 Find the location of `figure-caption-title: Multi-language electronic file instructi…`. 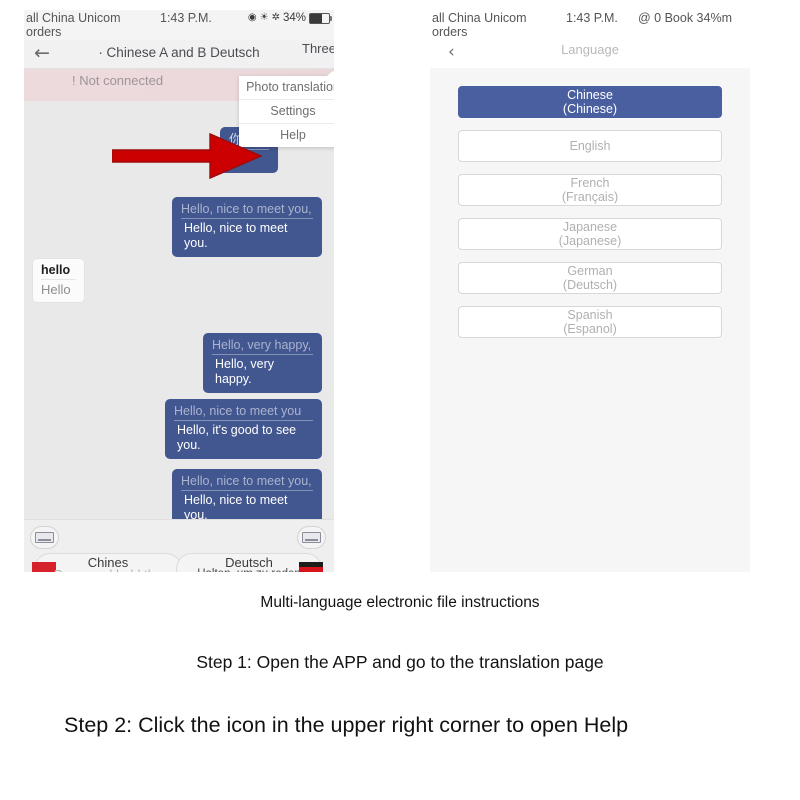

figure-caption-title: Multi-language electronic file instructi… is located at coordinates (400, 602).